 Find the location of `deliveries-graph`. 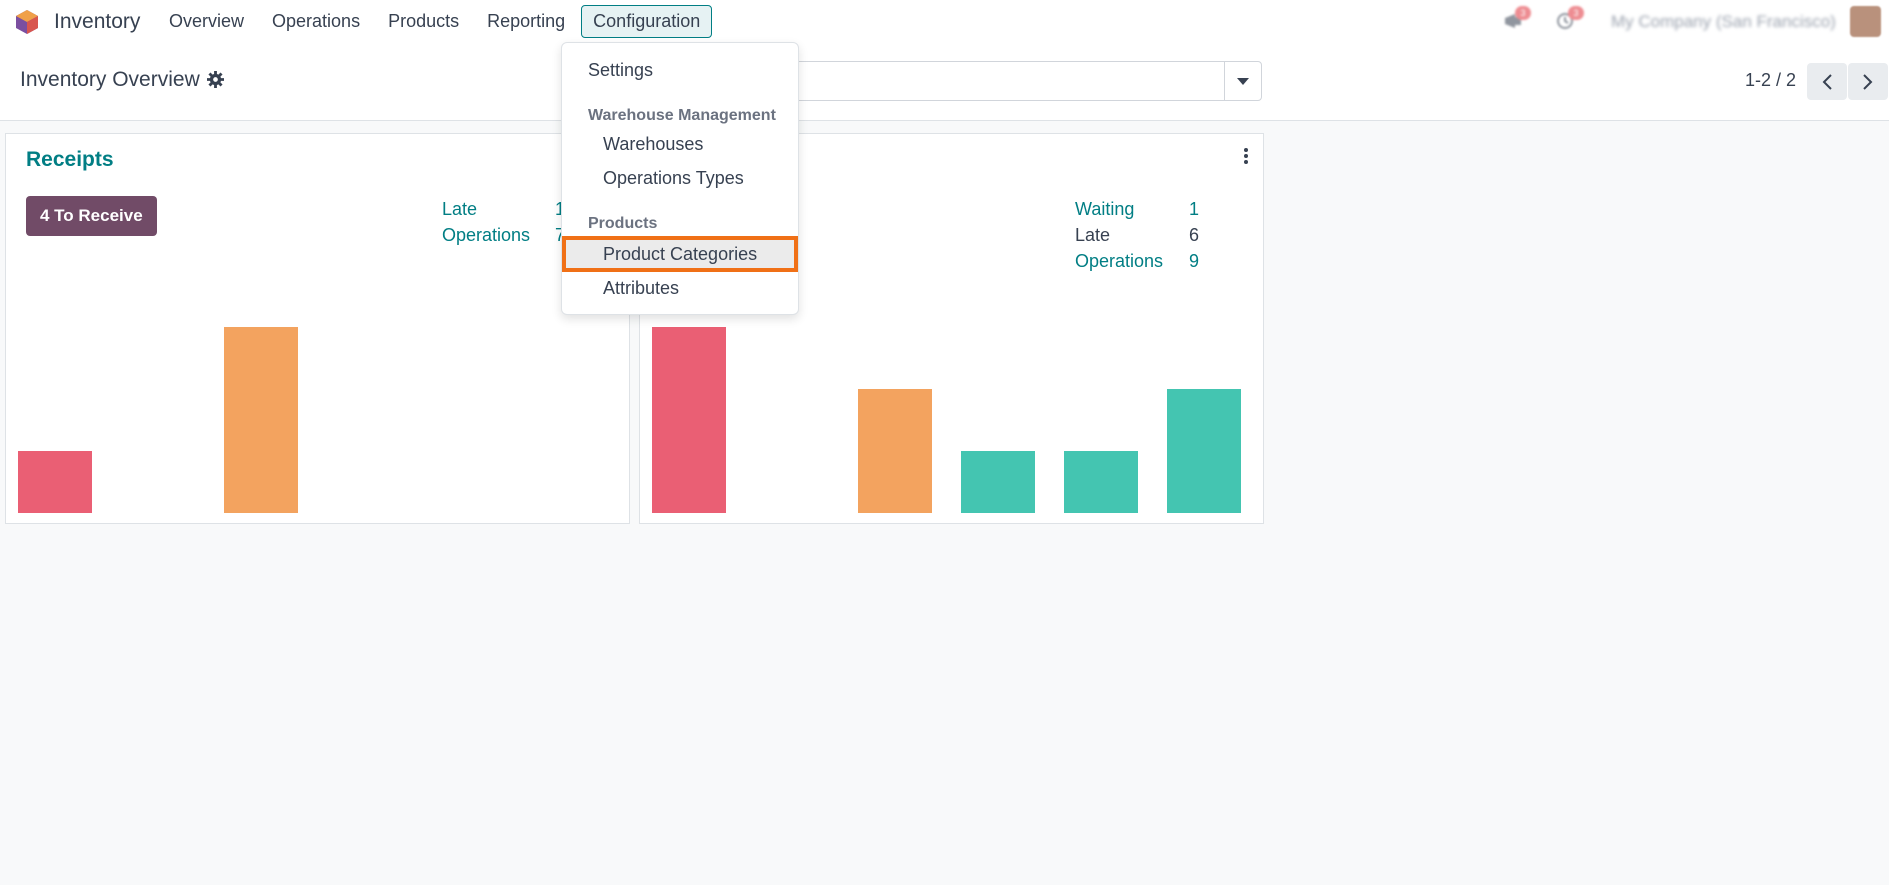

deliveries-graph is located at coordinates (952, 413).